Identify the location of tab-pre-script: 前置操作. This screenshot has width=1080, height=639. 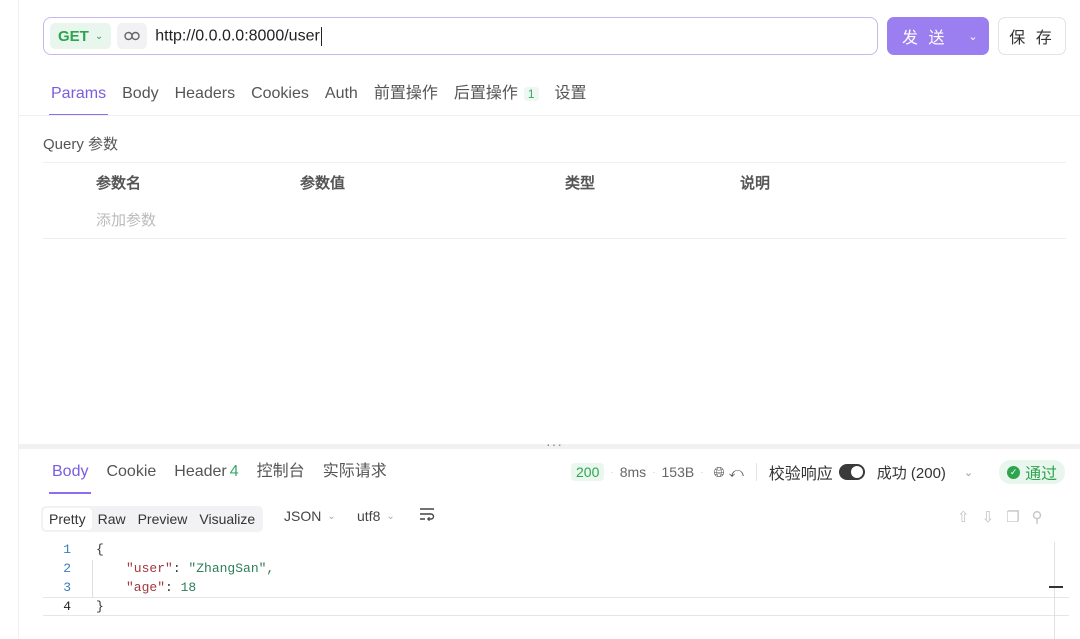
(406, 99).